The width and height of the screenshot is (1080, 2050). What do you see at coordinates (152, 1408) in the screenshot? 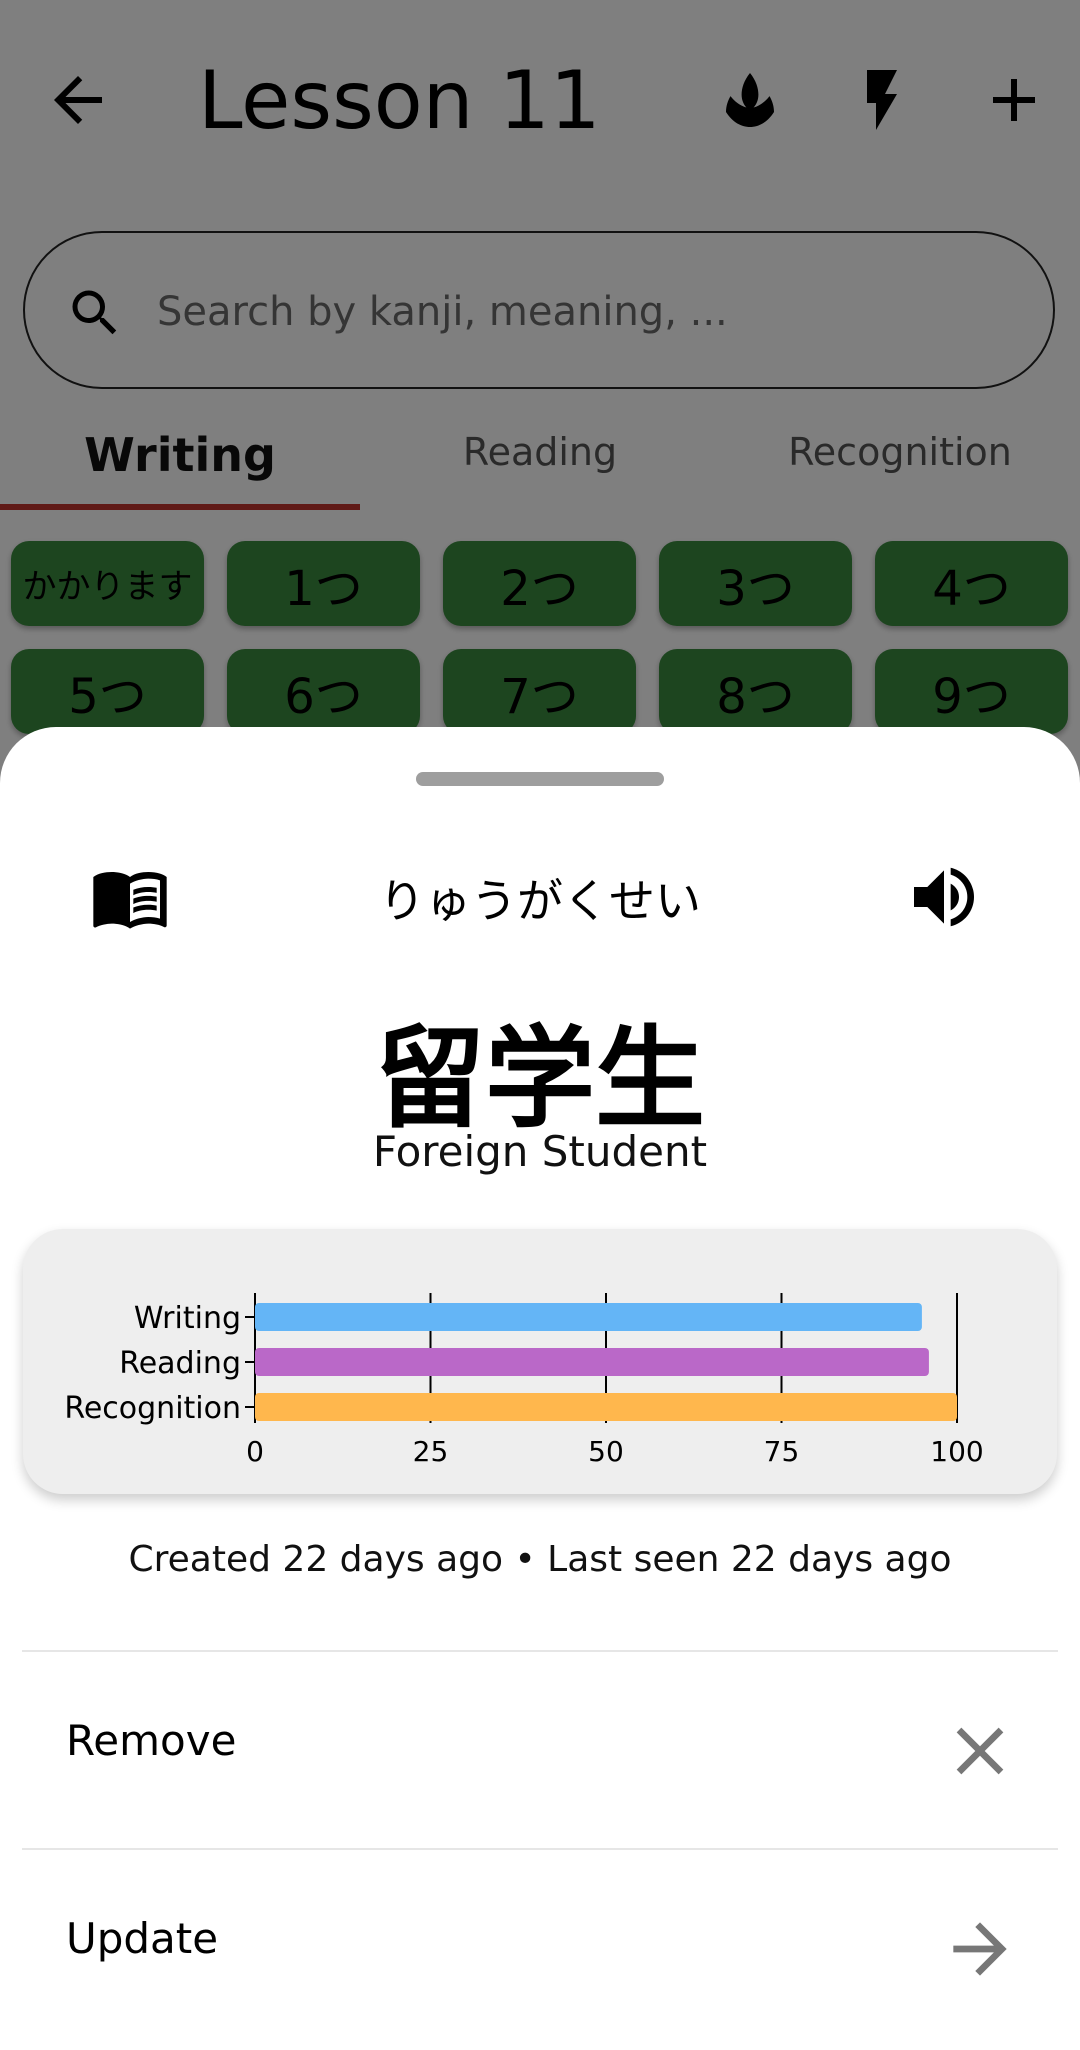
I see `chart-category-label: Recognition` at bounding box center [152, 1408].